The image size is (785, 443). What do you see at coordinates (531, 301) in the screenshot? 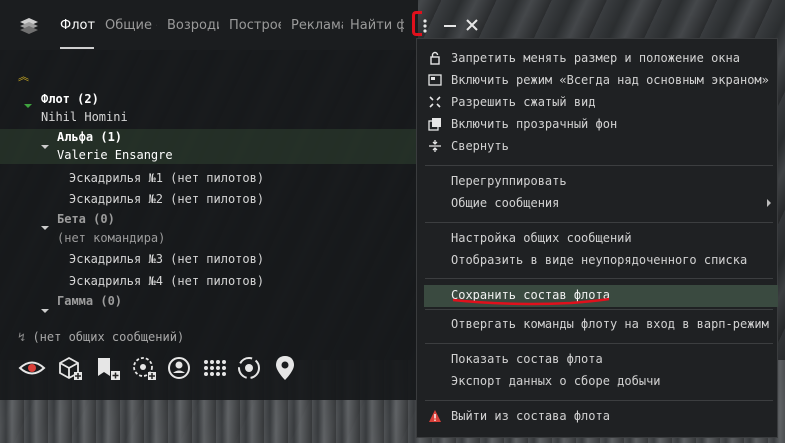
I see `annotation-underline` at bounding box center [531, 301].